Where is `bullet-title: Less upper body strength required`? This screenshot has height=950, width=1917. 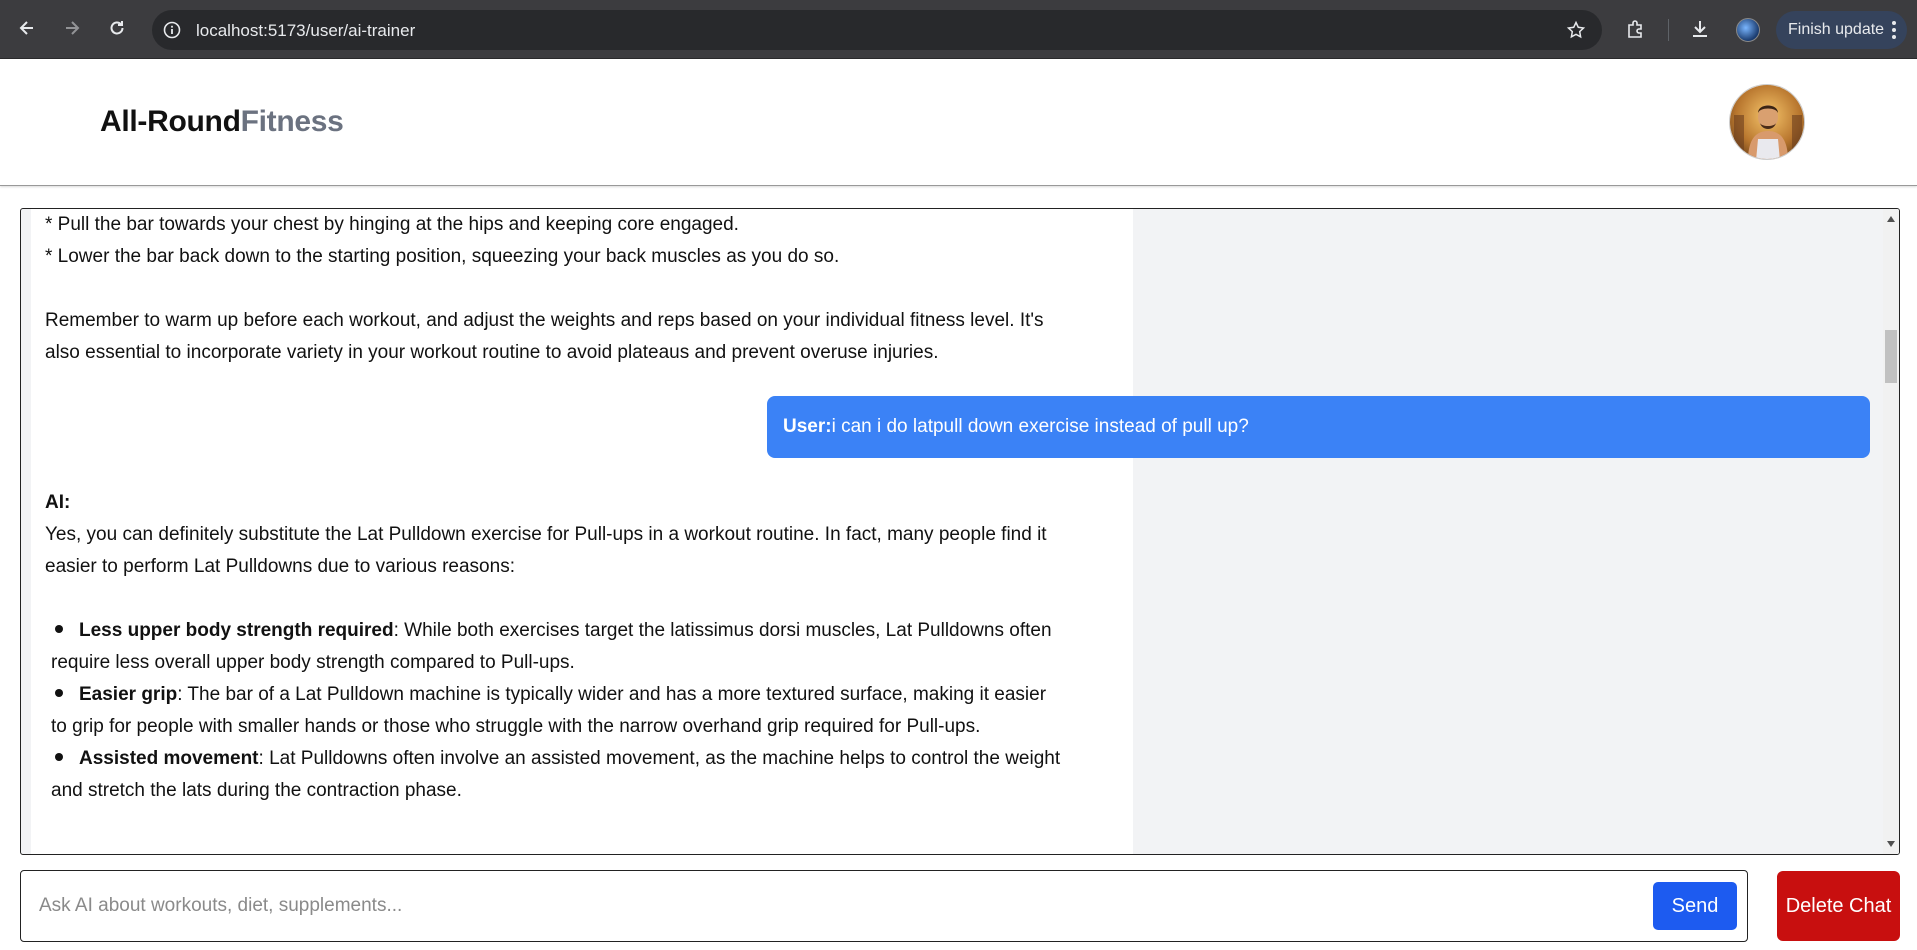
bullet-title: Less upper body strength required is located at coordinates (236, 630).